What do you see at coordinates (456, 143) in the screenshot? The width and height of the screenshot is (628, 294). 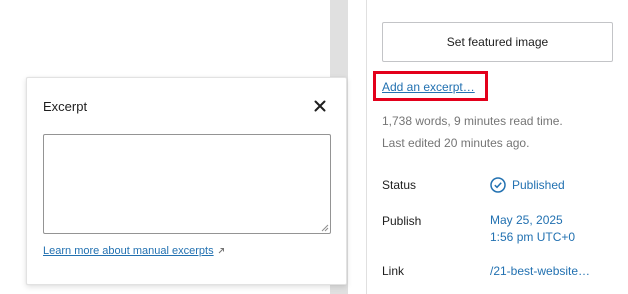 I see `last-edited: Last edited 20 minutes ago.` at bounding box center [456, 143].